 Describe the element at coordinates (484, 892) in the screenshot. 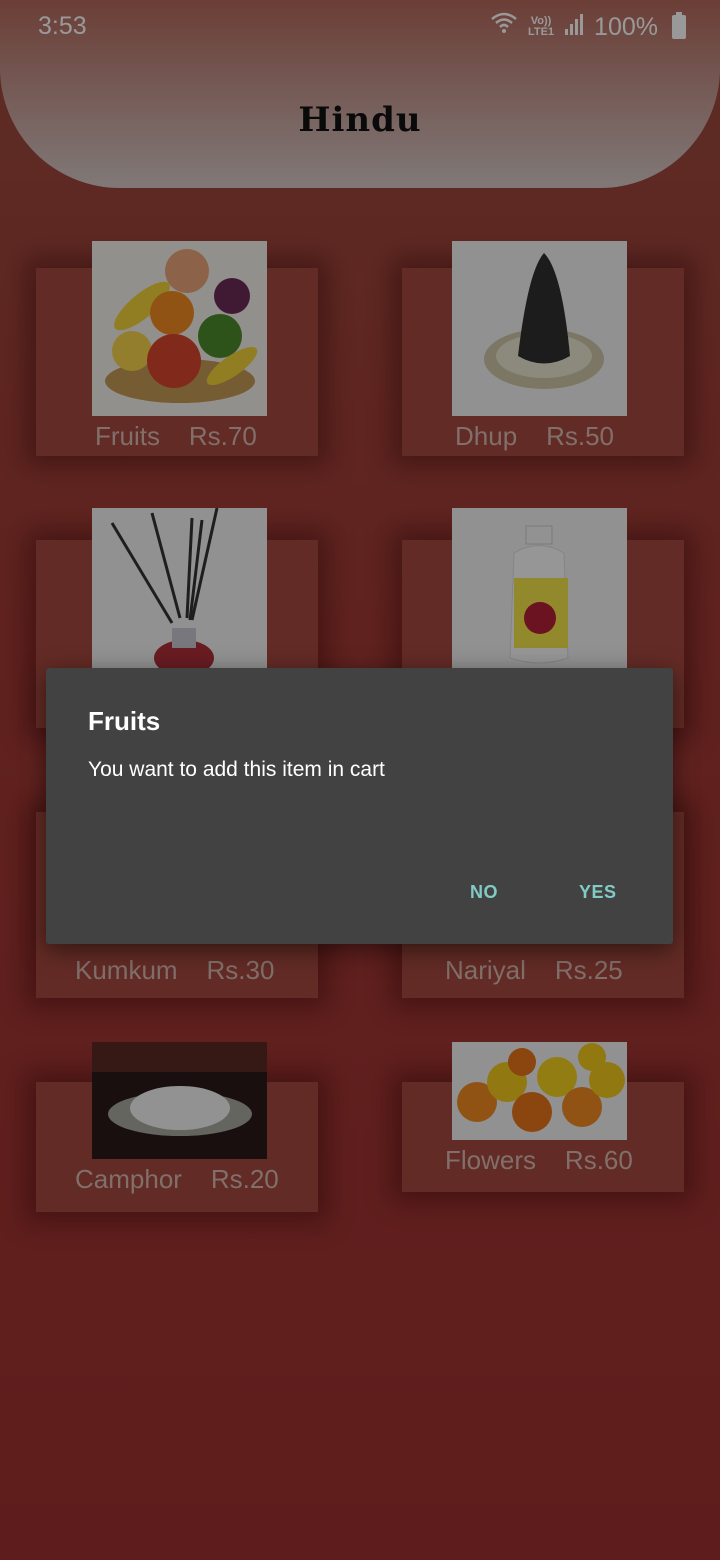

I see `no-button: NO` at that location.